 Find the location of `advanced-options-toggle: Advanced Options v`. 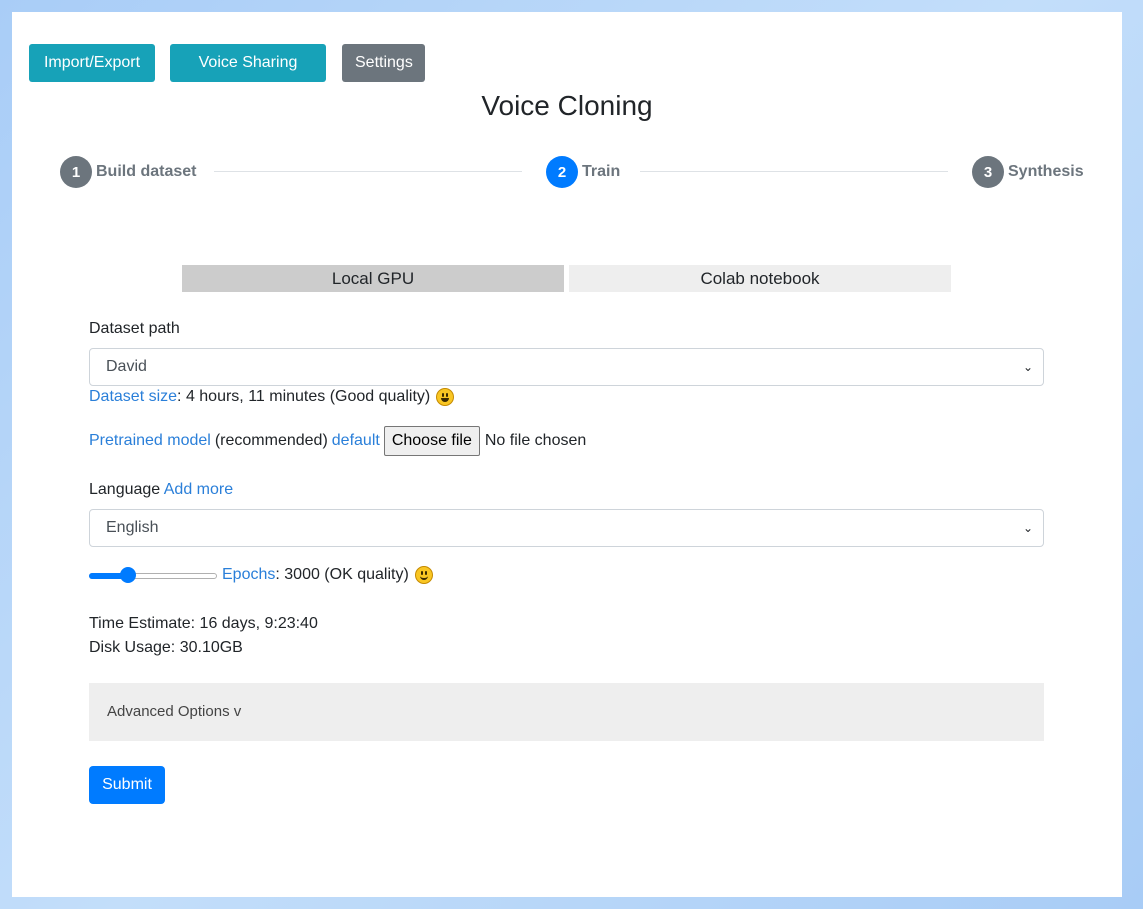

advanced-options-toggle: Advanced Options v is located at coordinates (566, 712).